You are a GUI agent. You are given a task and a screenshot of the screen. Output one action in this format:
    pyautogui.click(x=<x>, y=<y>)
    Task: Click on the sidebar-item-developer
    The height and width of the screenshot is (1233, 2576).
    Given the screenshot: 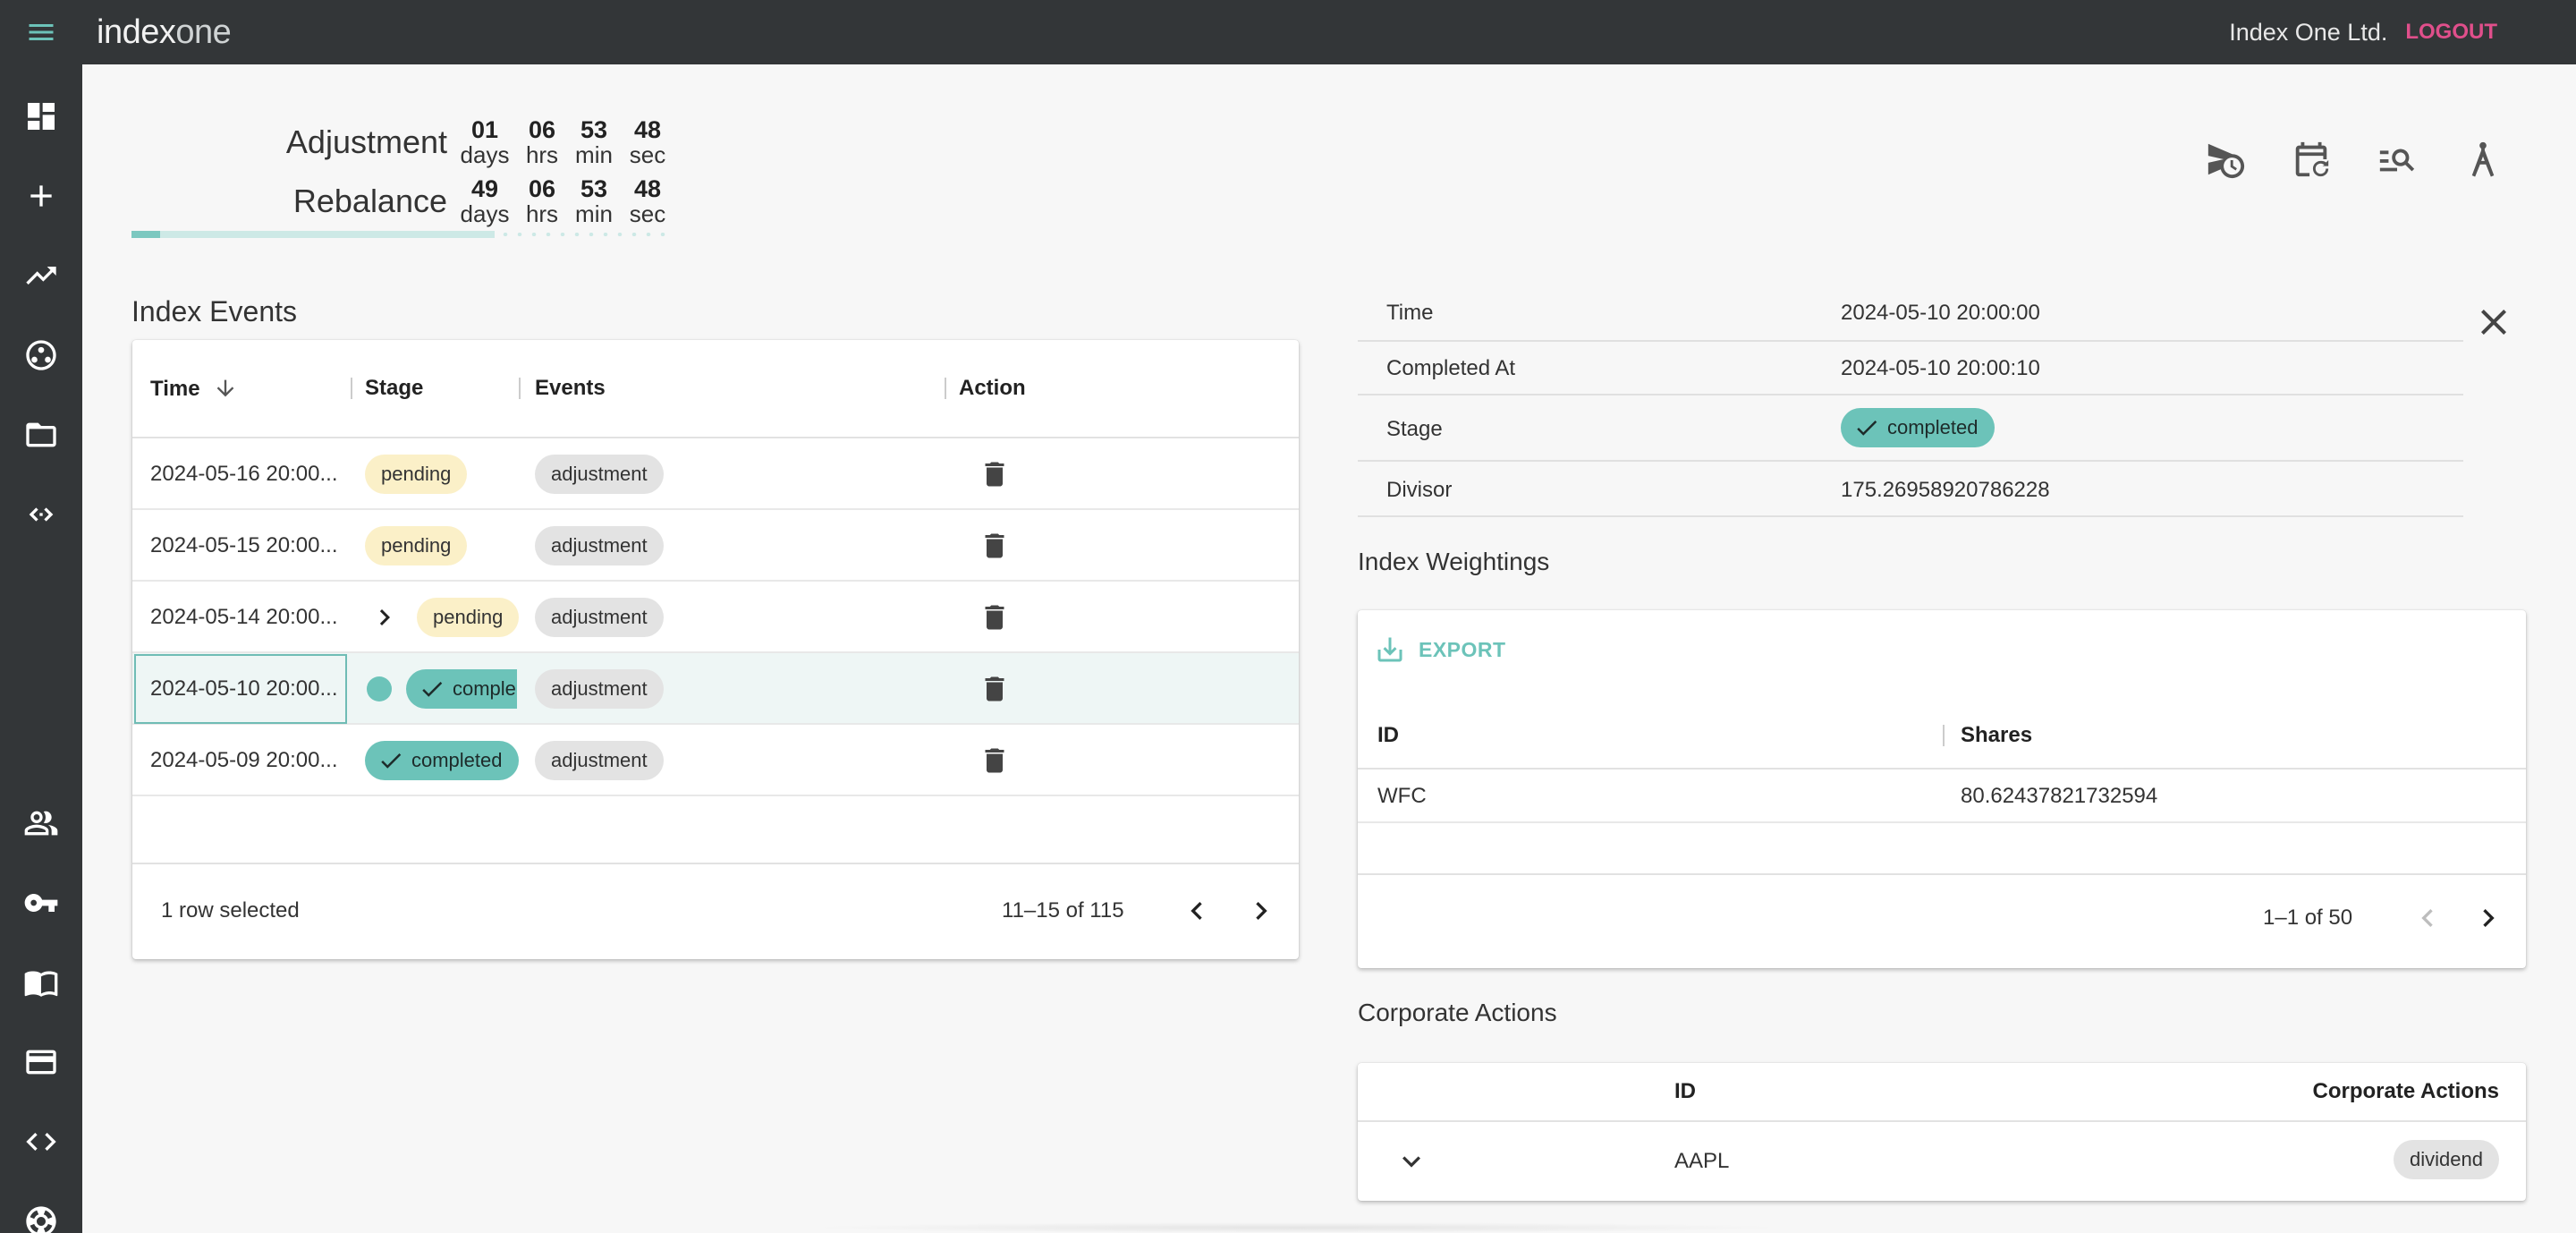 What is the action you would take?
    pyautogui.click(x=41, y=1142)
    